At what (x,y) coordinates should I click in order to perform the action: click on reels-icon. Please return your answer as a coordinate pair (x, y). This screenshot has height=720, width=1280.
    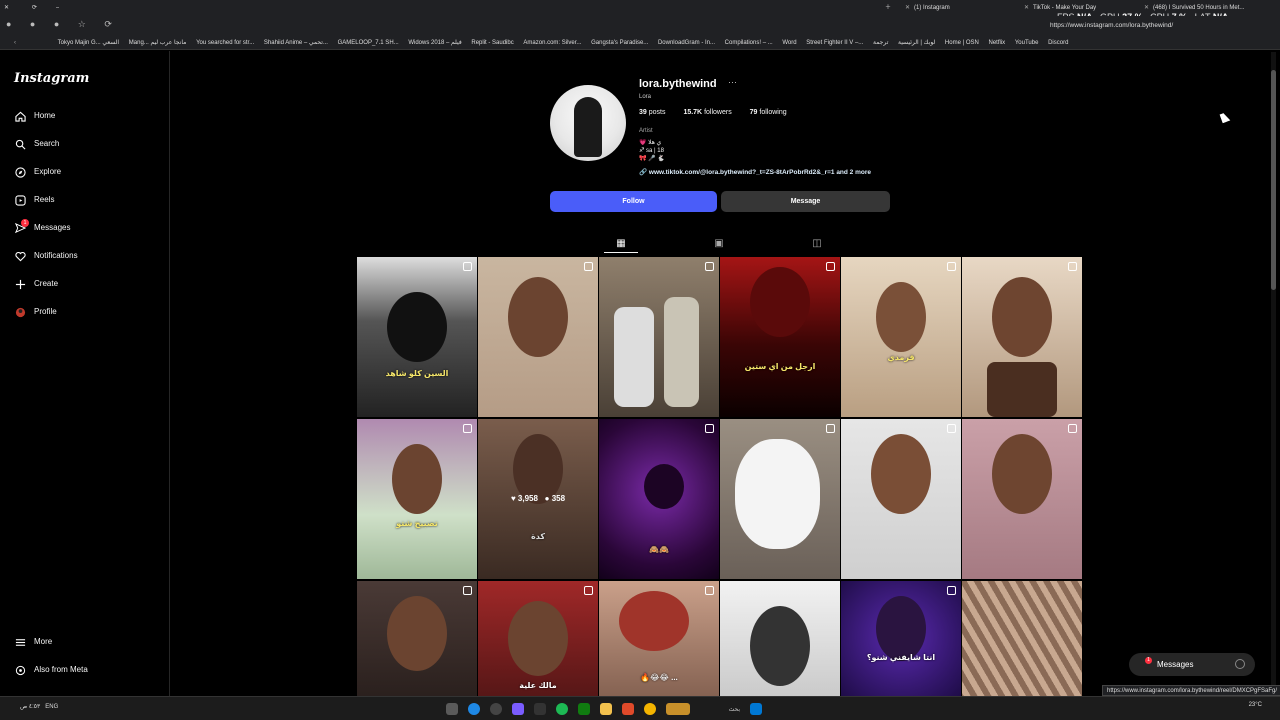
    Looking at the image, I should click on (20, 200).